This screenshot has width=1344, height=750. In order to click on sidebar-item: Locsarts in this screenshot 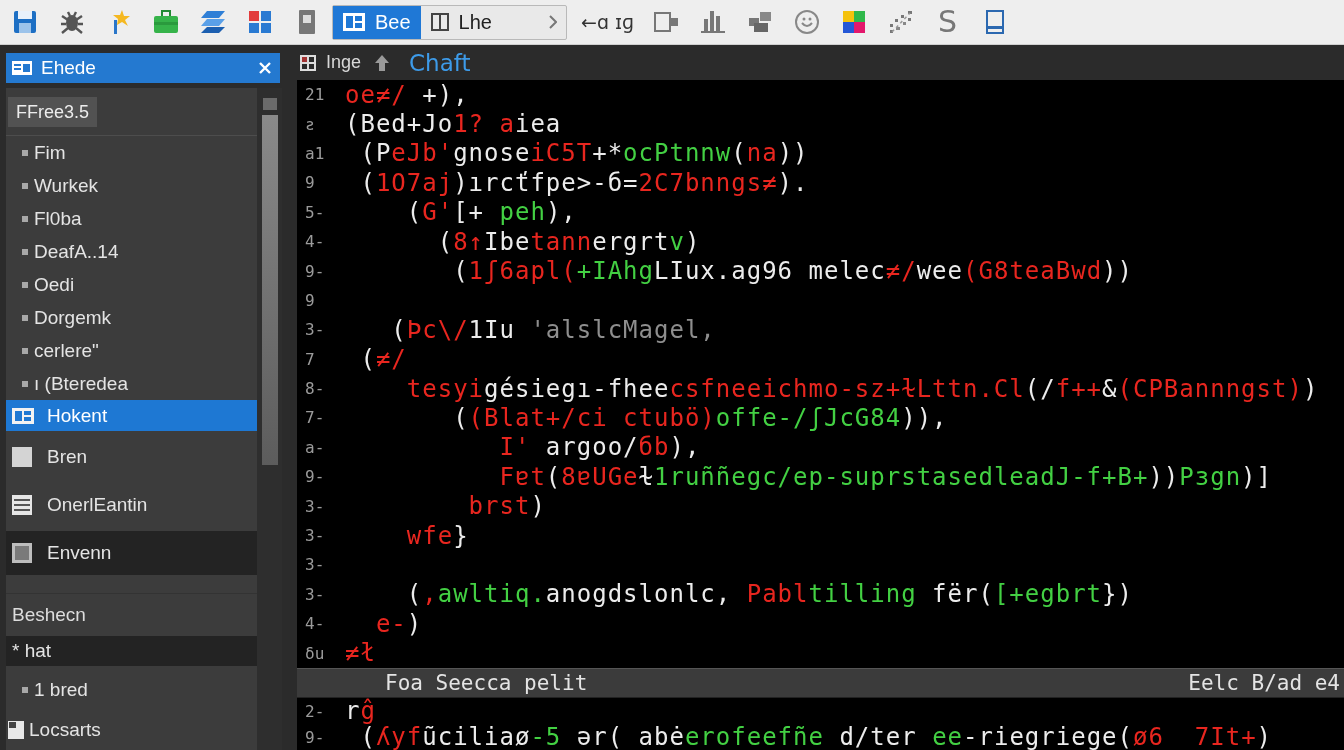, I will do `click(131, 730)`.